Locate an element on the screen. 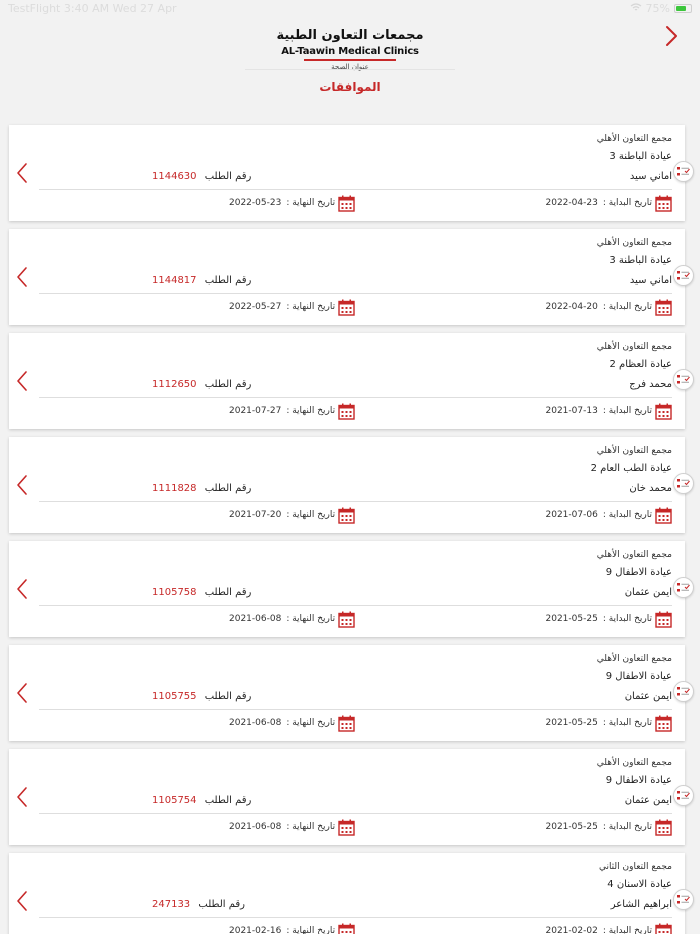 The height and width of the screenshot is (934, 700). end-date: تاريخ النهاية : 2021-07-27 is located at coordinates (292, 411).